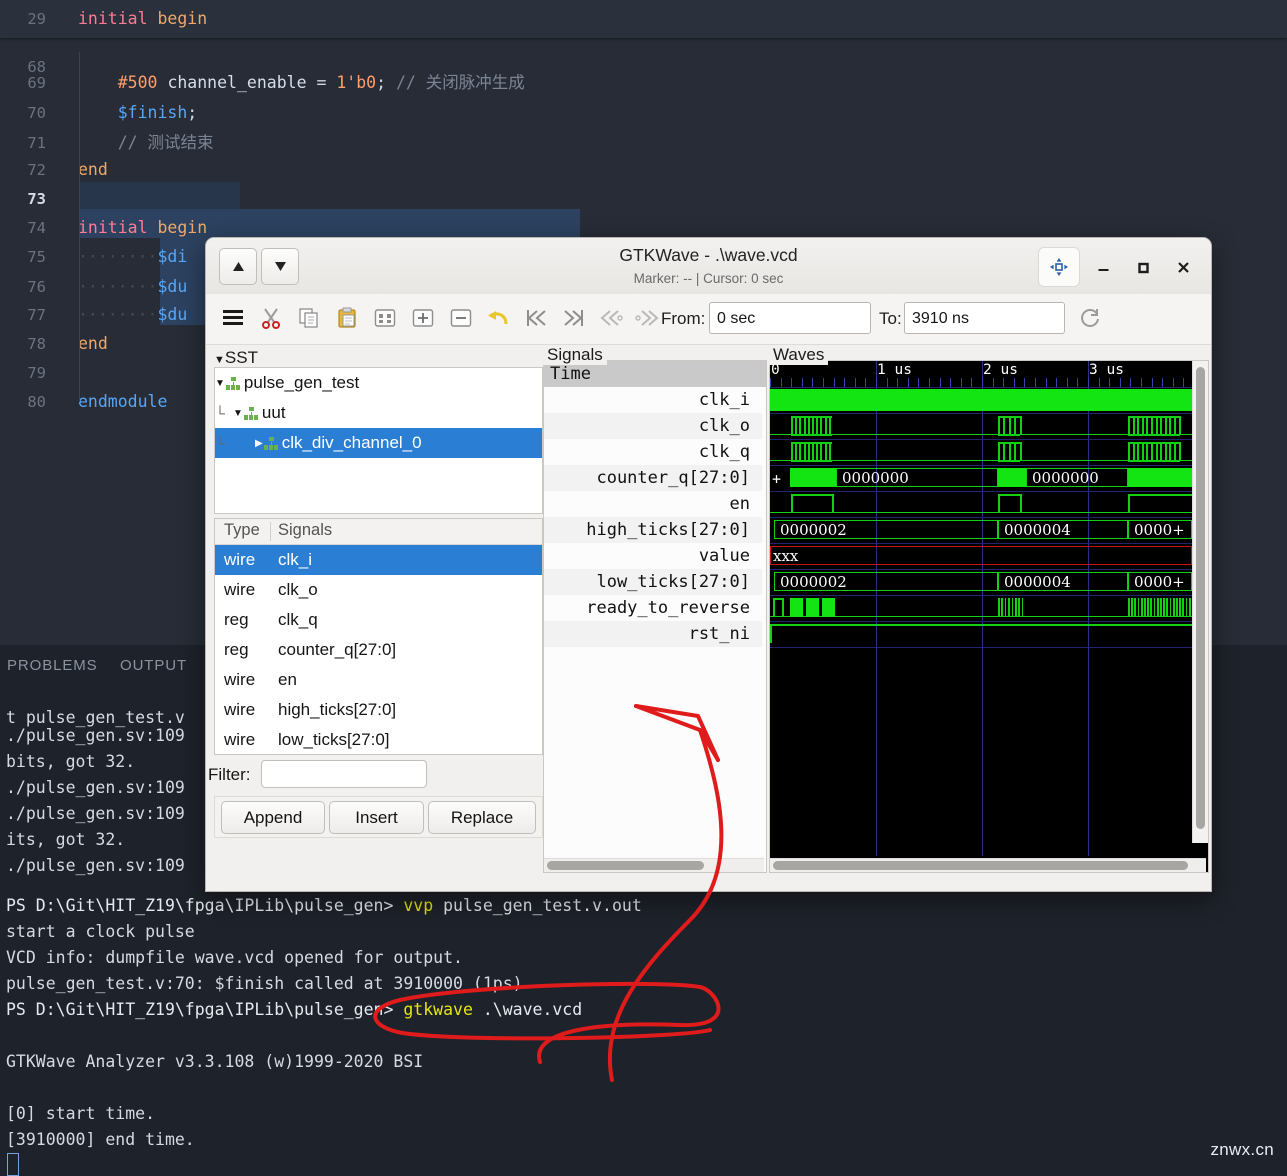 The height and width of the screenshot is (1176, 1287). What do you see at coordinates (653, 556) in the screenshot?
I see `wave-signal-name: value` at bounding box center [653, 556].